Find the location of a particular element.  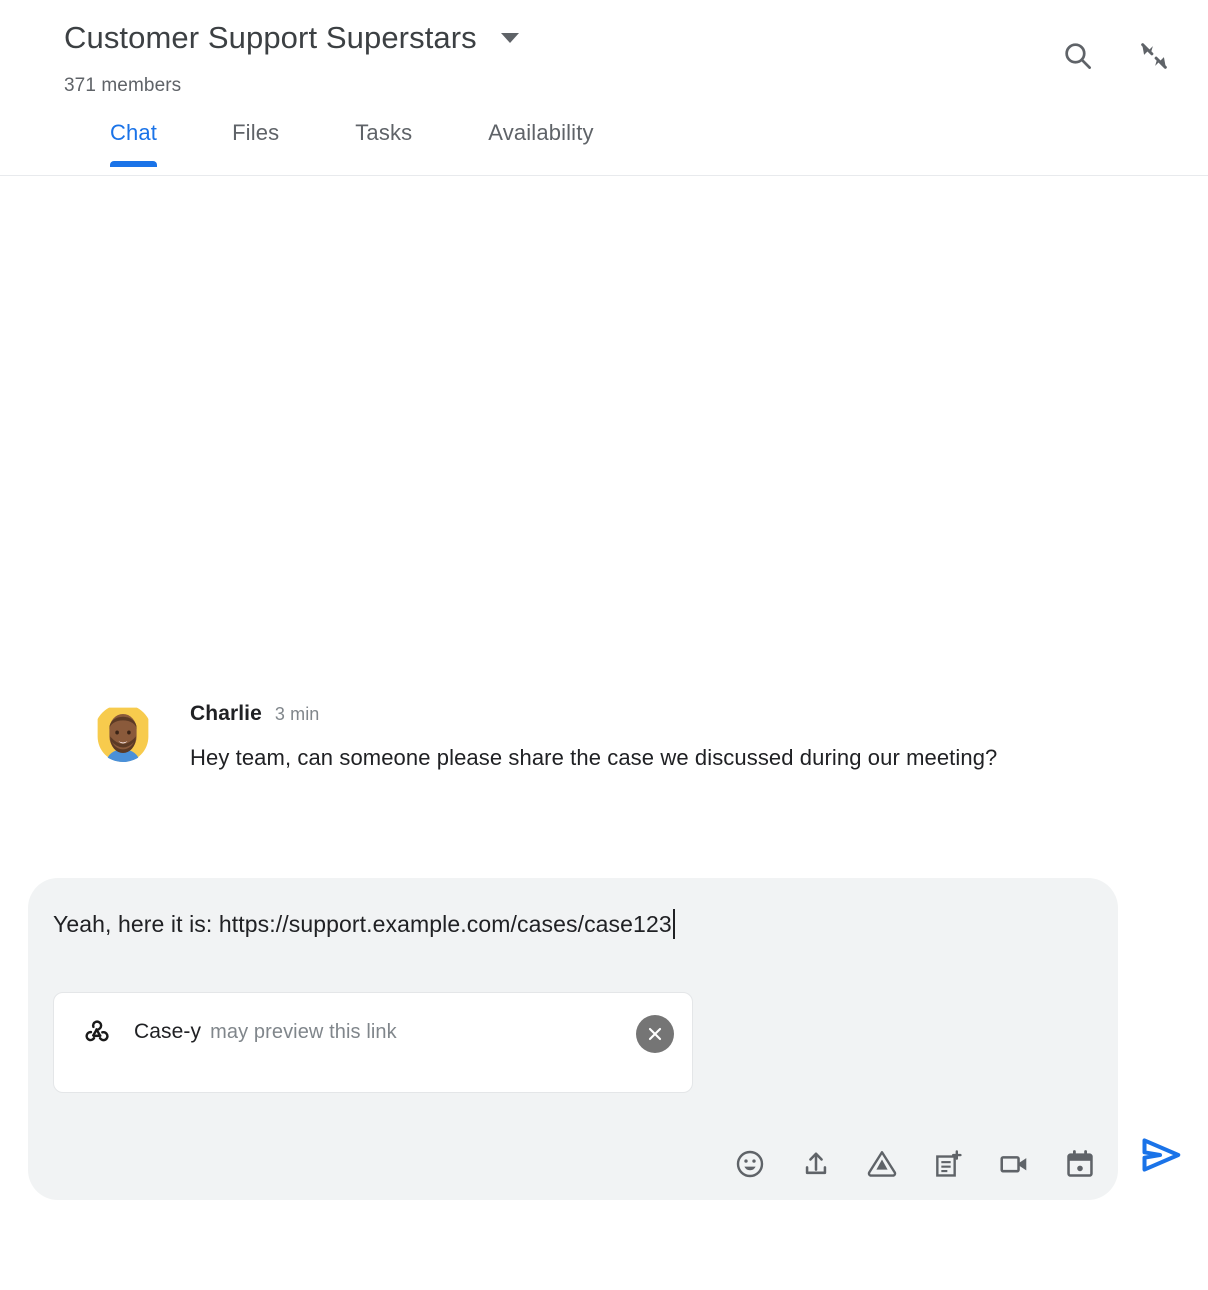

close-icon is located at coordinates (655, 1034).